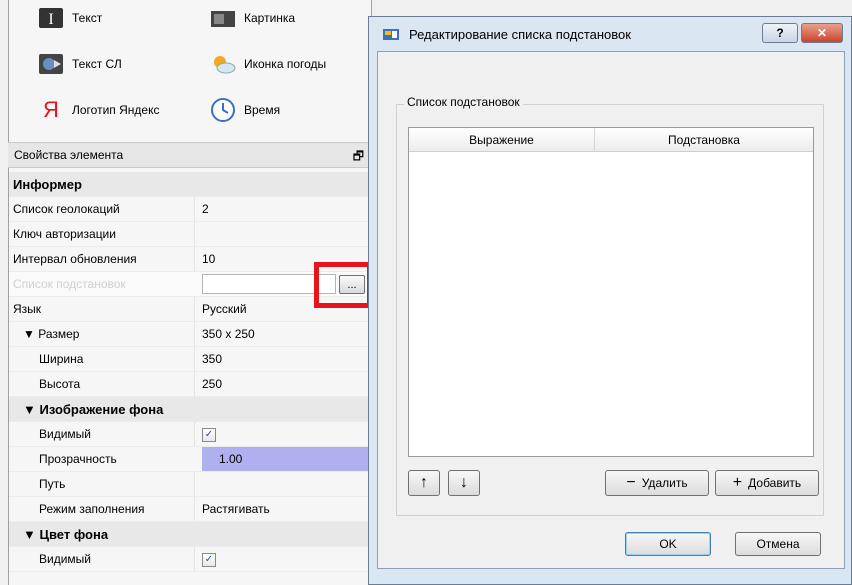 The image size is (852, 585). I want to click on clock-icon, so click(223, 110).